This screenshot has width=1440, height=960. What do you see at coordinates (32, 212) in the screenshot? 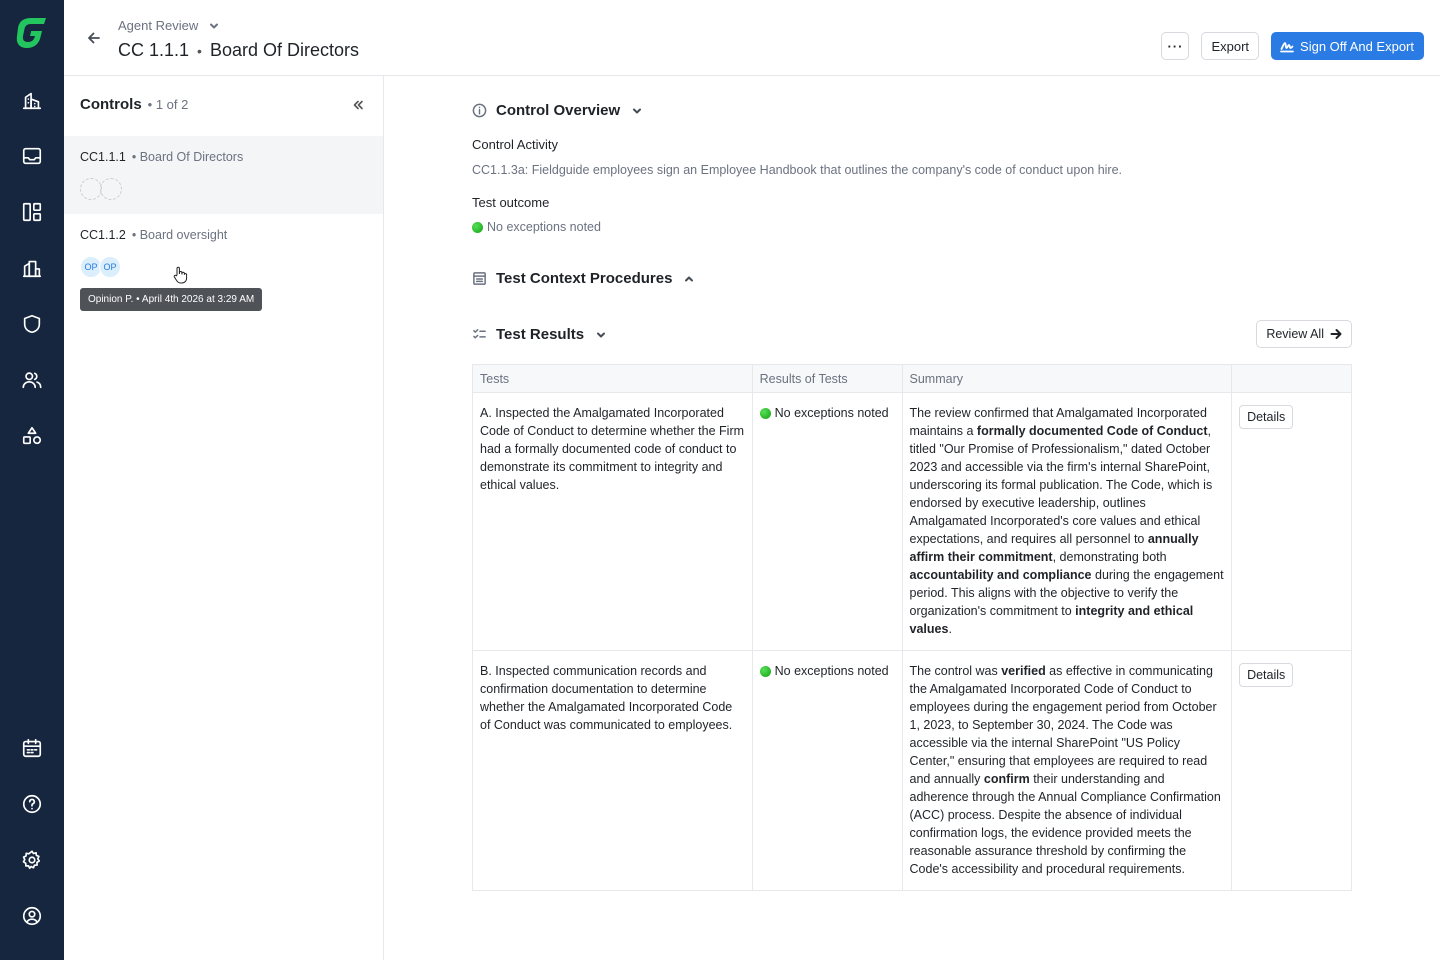
I see `dashboard-icon` at bounding box center [32, 212].